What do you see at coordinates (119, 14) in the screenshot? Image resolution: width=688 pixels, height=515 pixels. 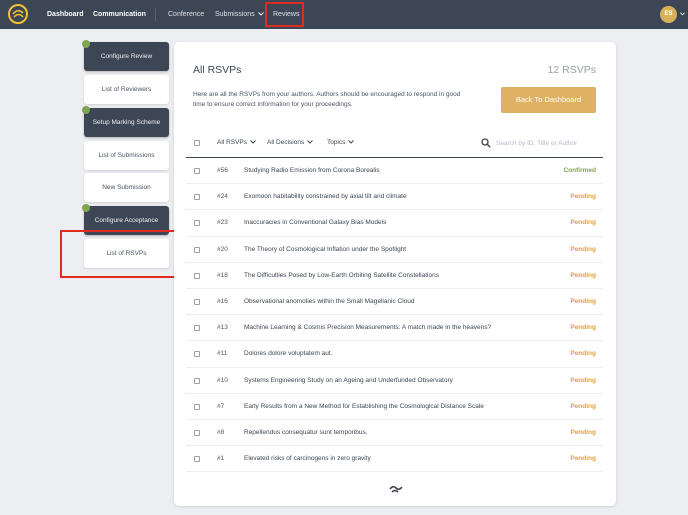 I see `nav-communication: Communication` at bounding box center [119, 14].